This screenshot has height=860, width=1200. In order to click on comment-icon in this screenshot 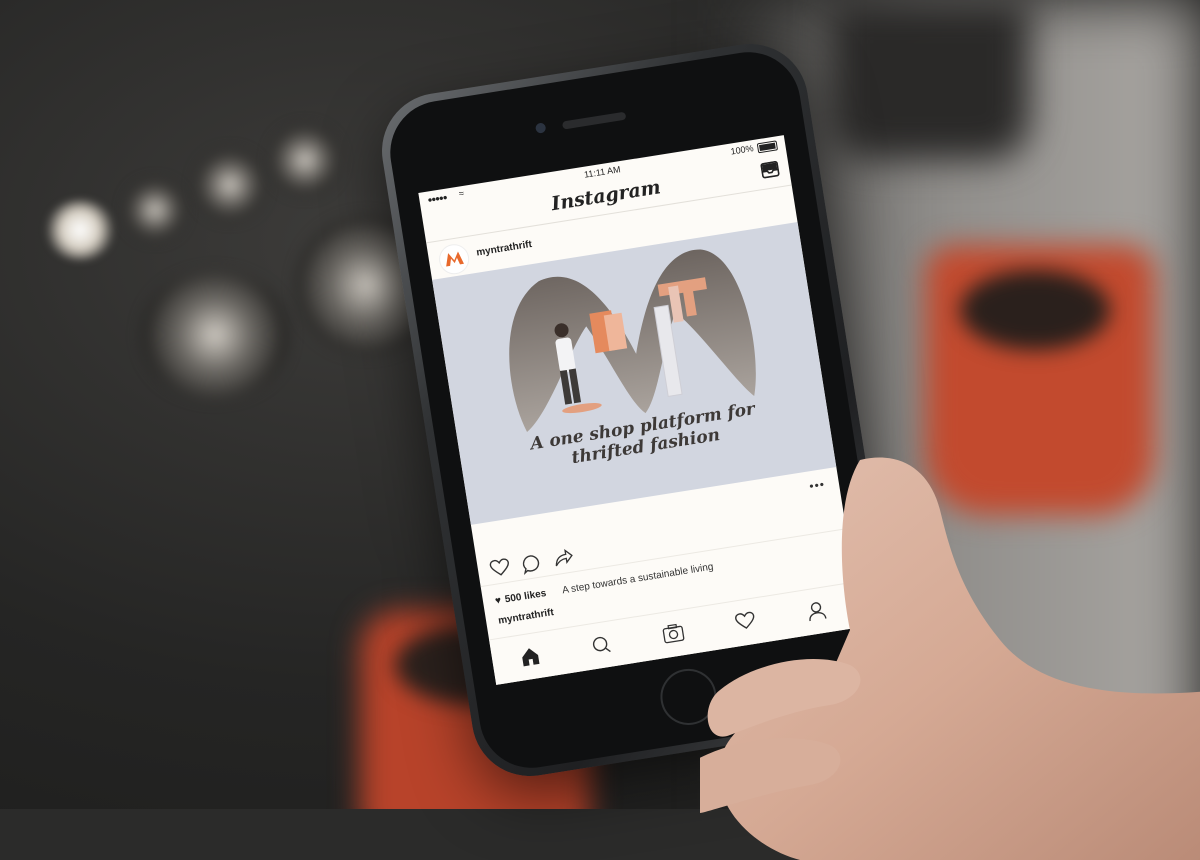, I will do `click(531, 563)`.